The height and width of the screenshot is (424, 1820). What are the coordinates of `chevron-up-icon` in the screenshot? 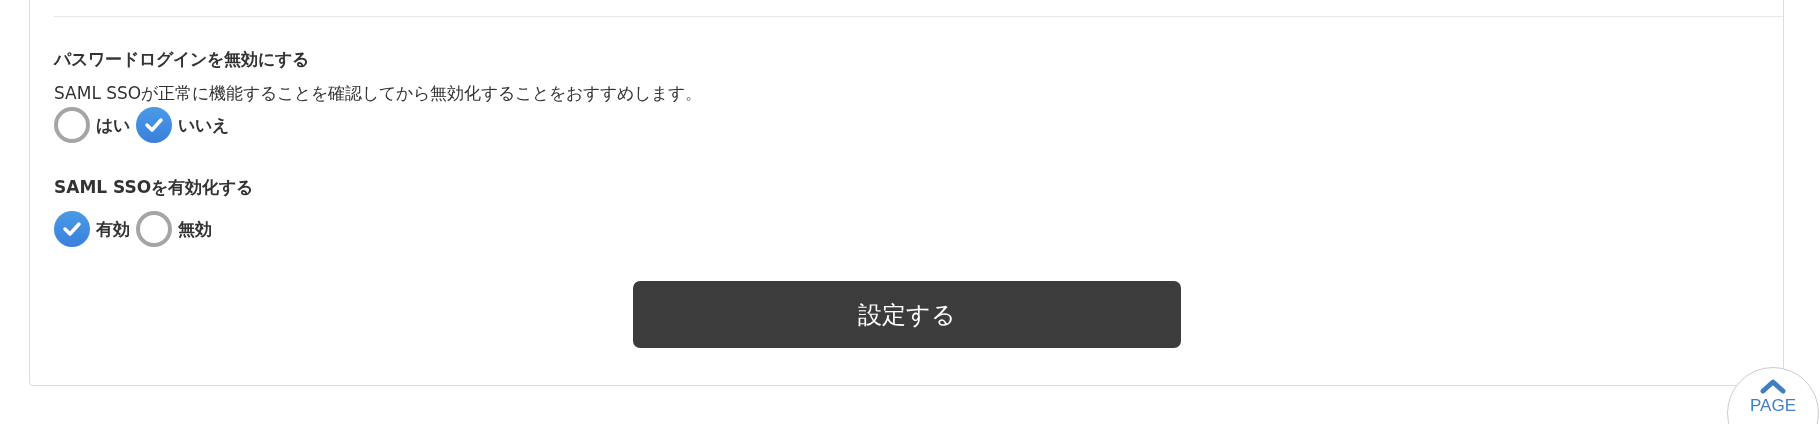 It's located at (1773, 386).